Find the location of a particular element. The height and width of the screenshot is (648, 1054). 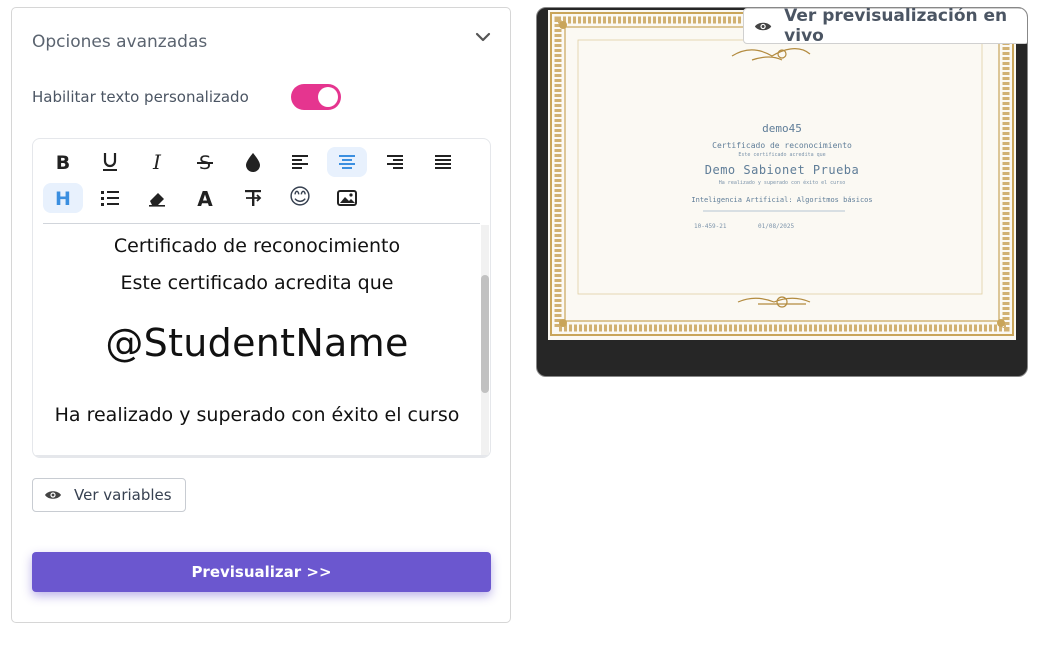

list-icon is located at coordinates (110, 198).